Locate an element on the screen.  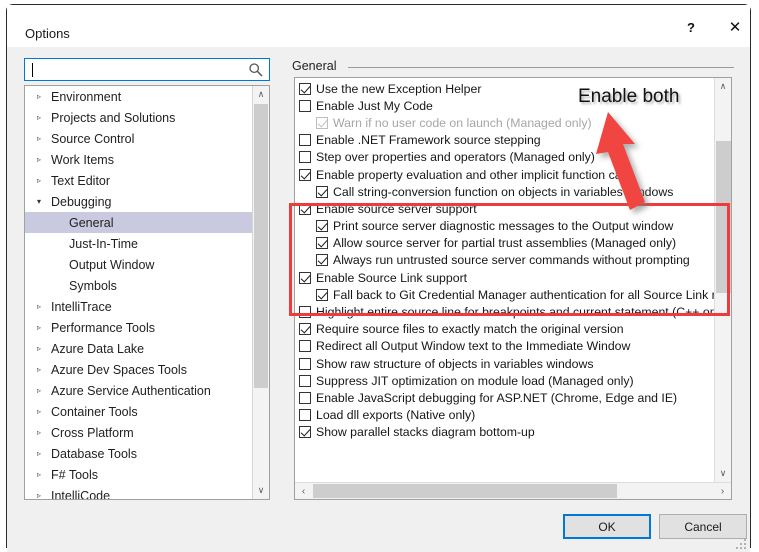
resize-grip is located at coordinates (740, 543).